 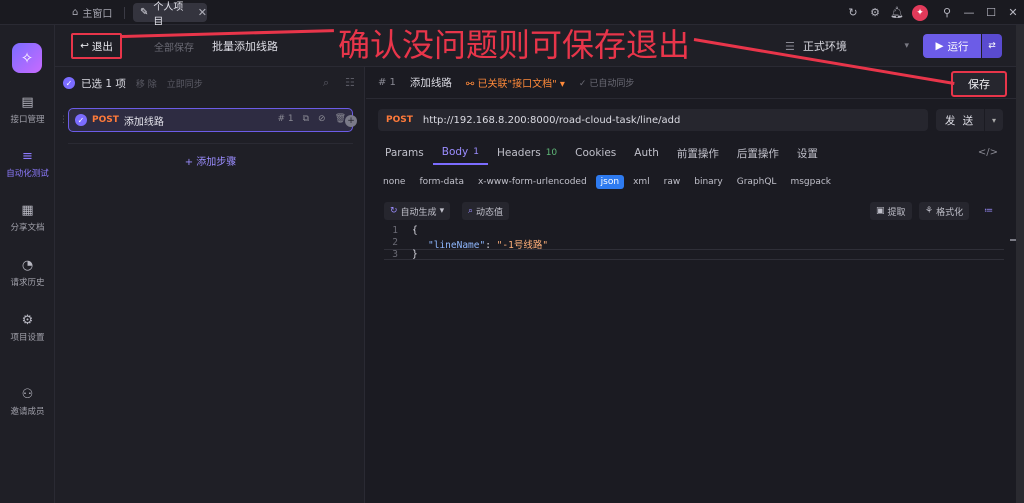 What do you see at coordinates (551, 153) in the screenshot?
I see `tab-count: 10` at bounding box center [551, 153].